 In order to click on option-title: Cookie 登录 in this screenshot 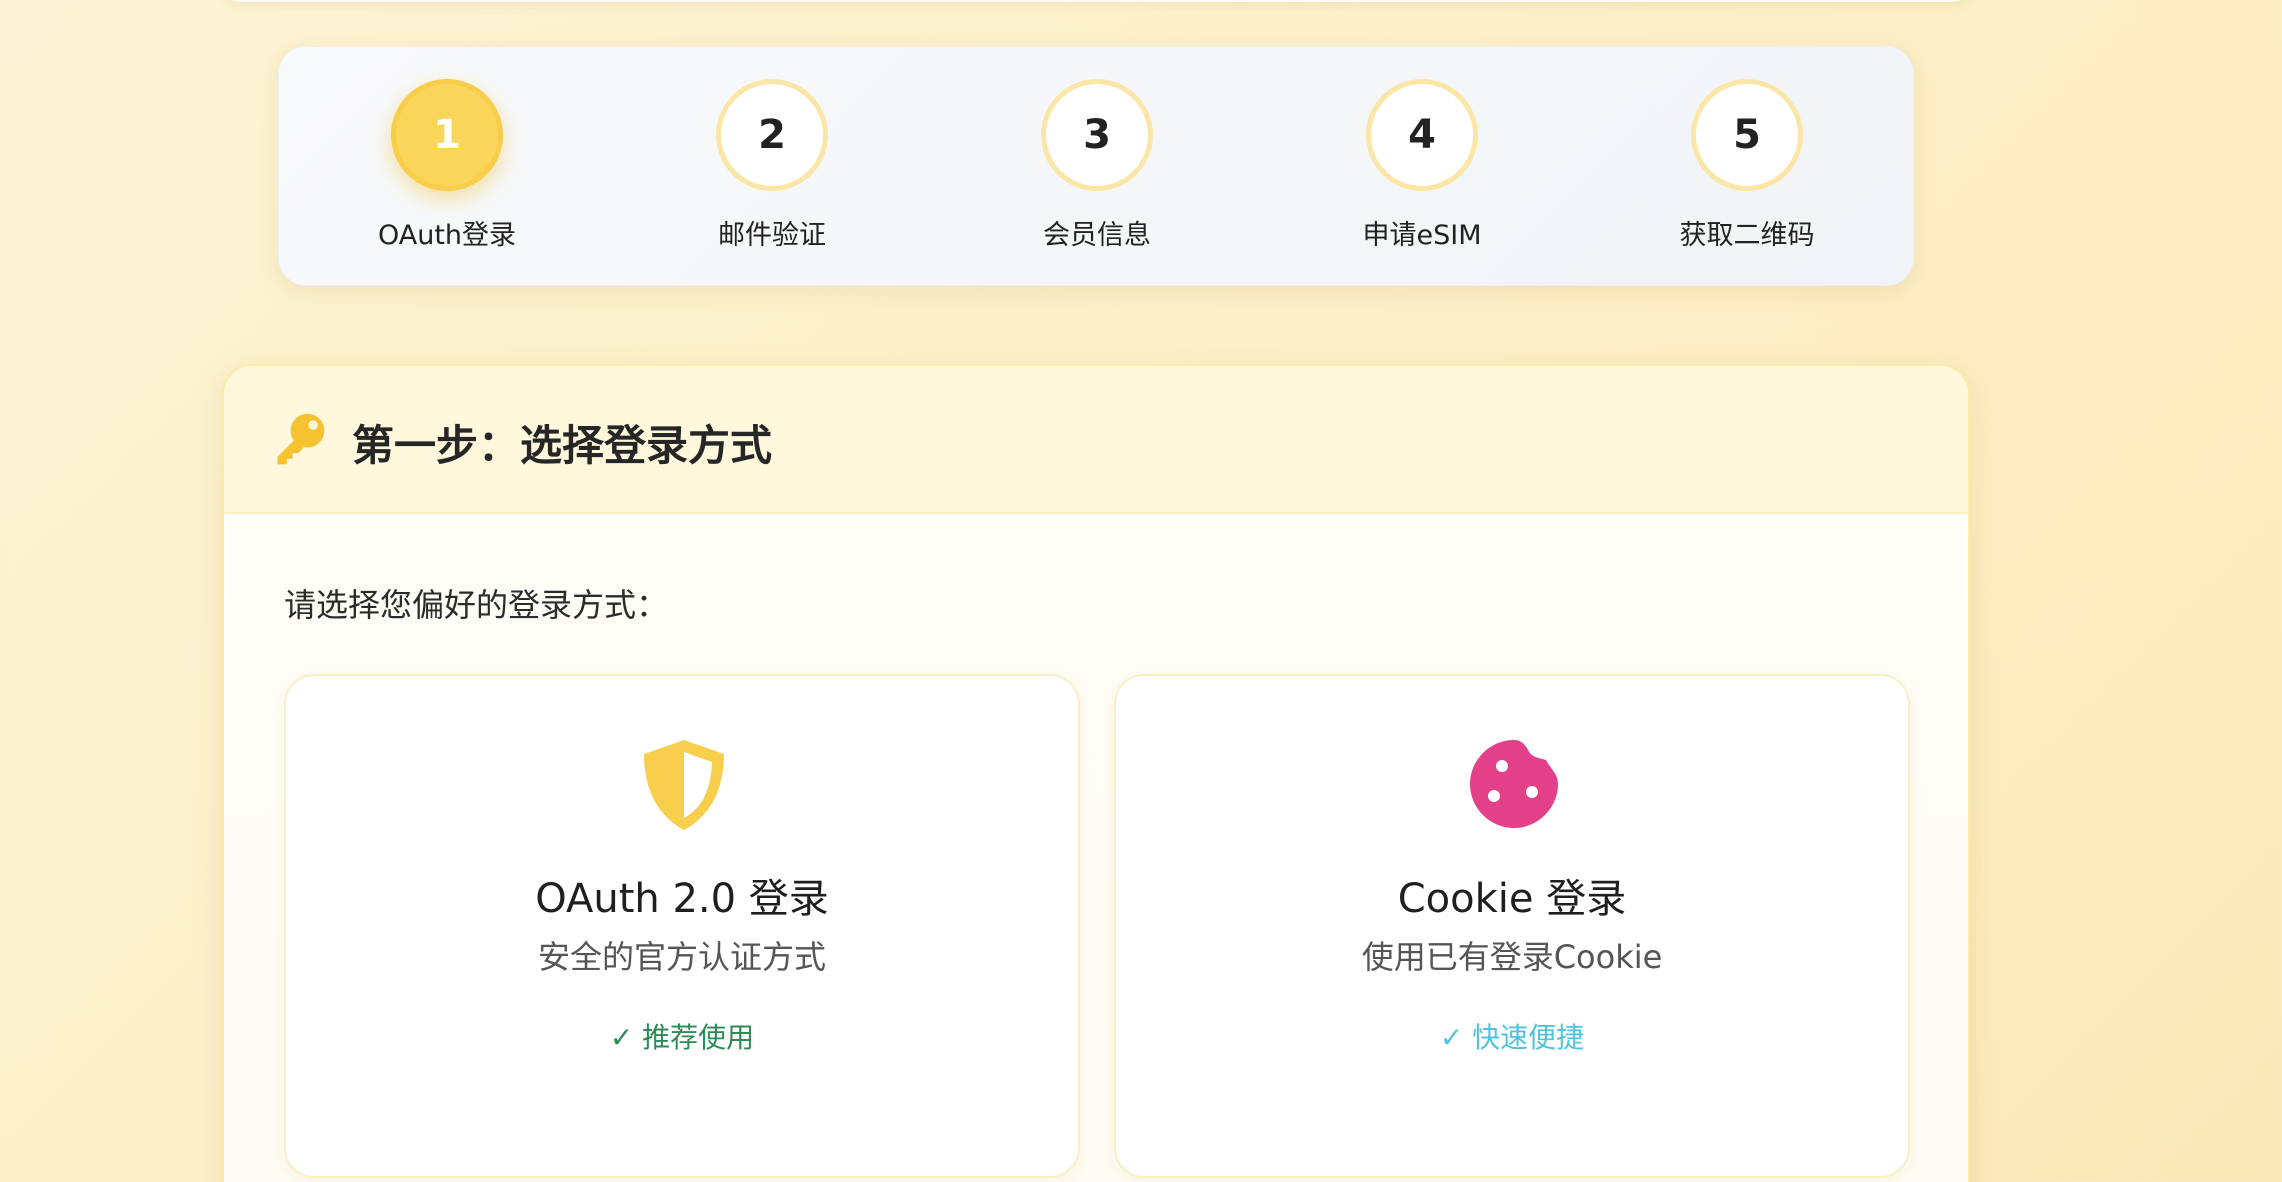, I will do `click(1512, 899)`.